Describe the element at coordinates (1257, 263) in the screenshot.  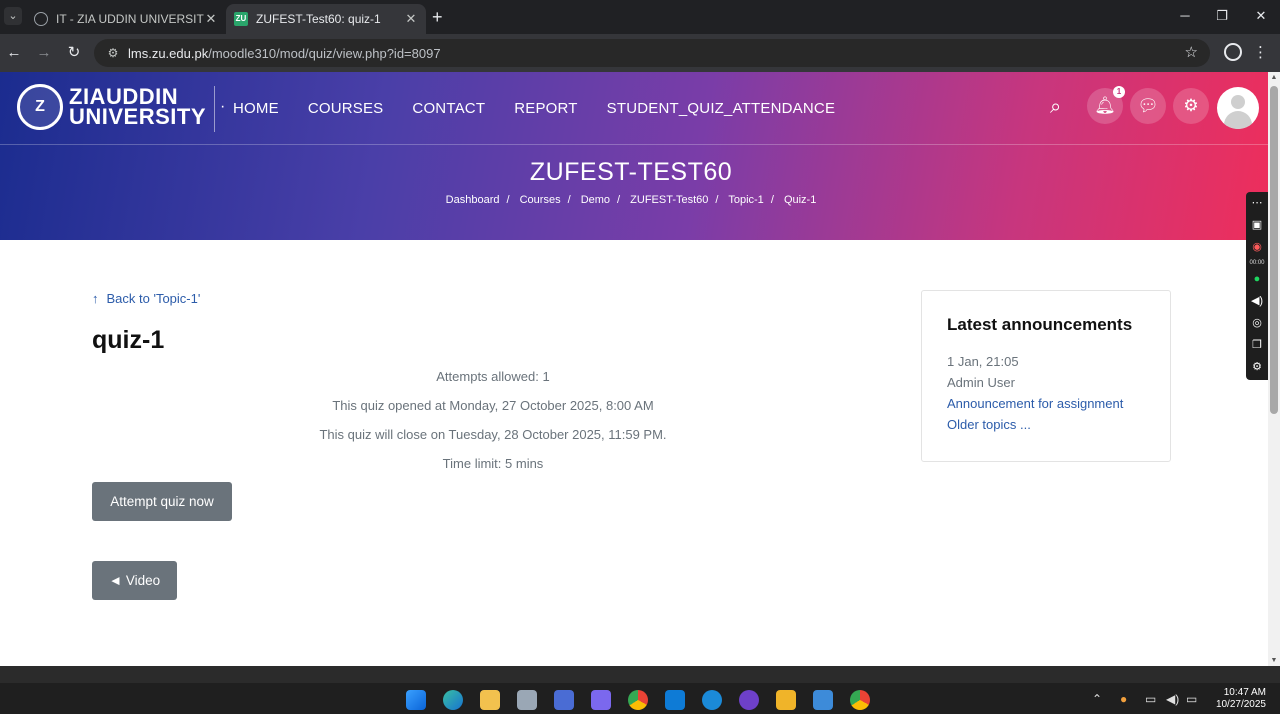
I see `record-timer: 00:00` at that location.